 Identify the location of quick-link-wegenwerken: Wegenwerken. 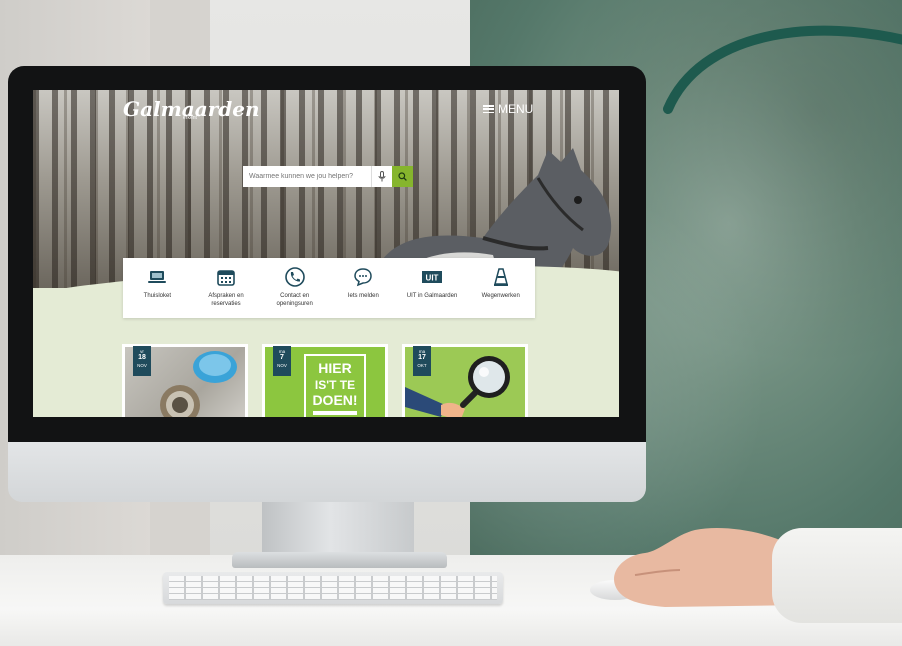
(500, 288).